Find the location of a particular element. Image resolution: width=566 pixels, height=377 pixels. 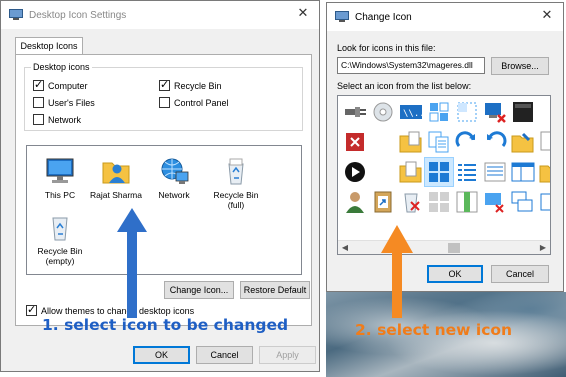

horizontal-scrollbar: ◀ ▶ is located at coordinates (444, 247).